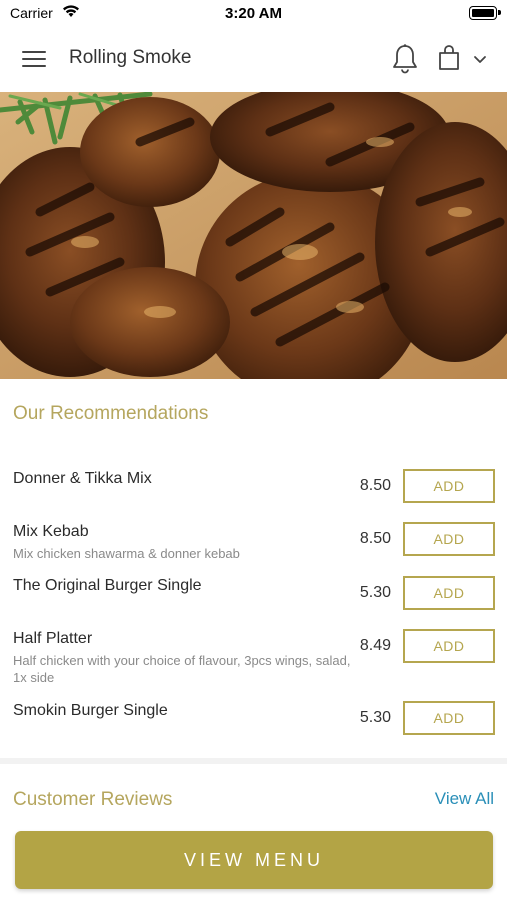 This screenshot has width=507, height=900. I want to click on page-title: Rolling Smoke, so click(130, 57).